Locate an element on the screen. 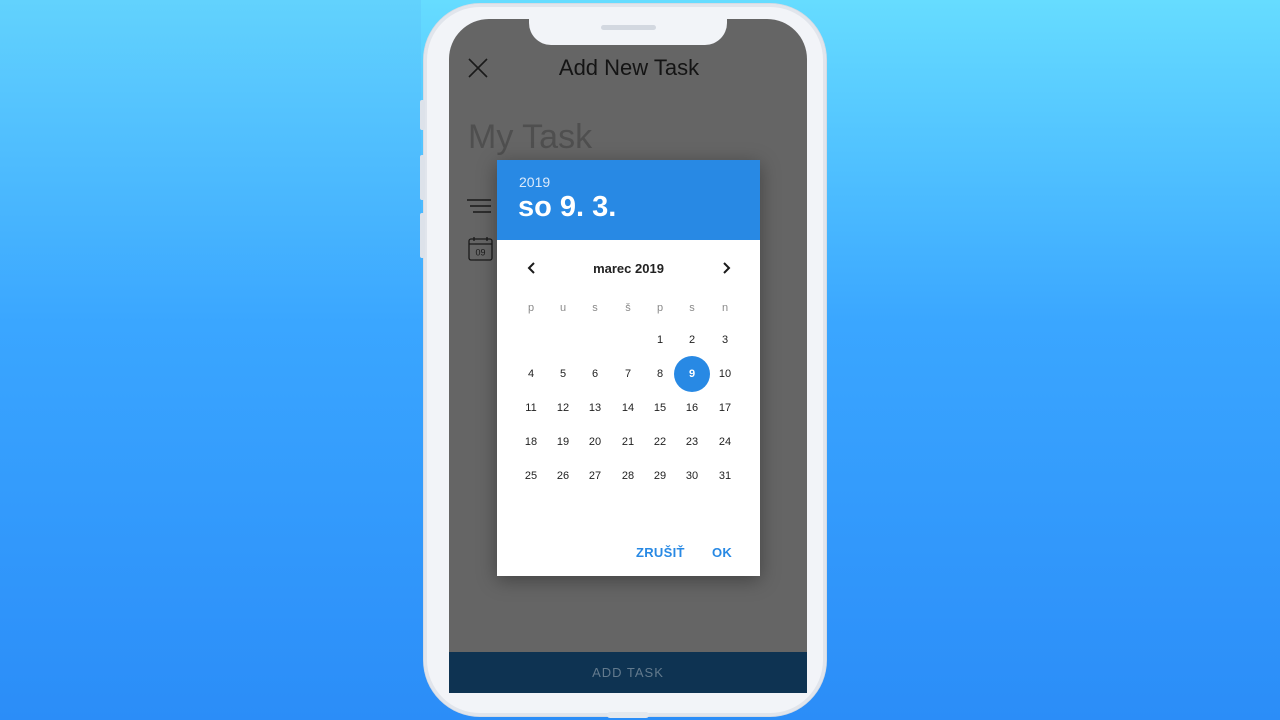 The height and width of the screenshot is (720, 1280). cancel-button: ZRUŠIŤ is located at coordinates (660, 552).